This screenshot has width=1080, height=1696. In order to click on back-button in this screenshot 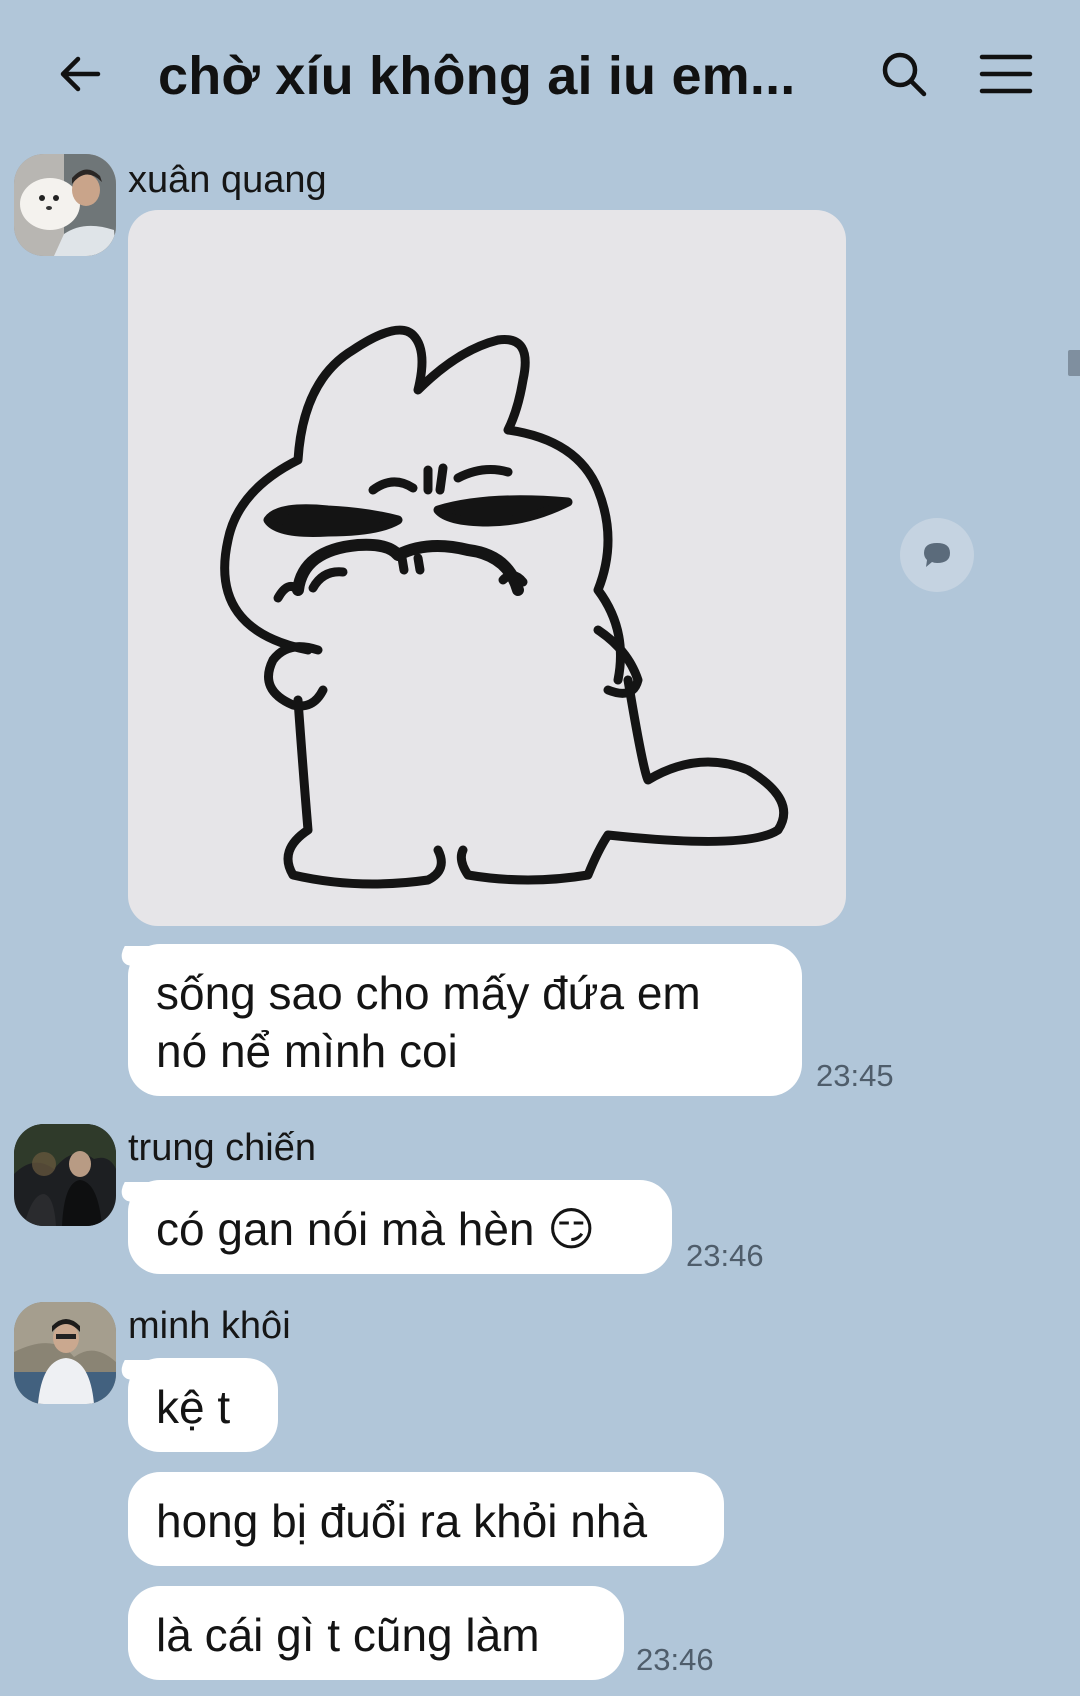, I will do `click(80, 74)`.